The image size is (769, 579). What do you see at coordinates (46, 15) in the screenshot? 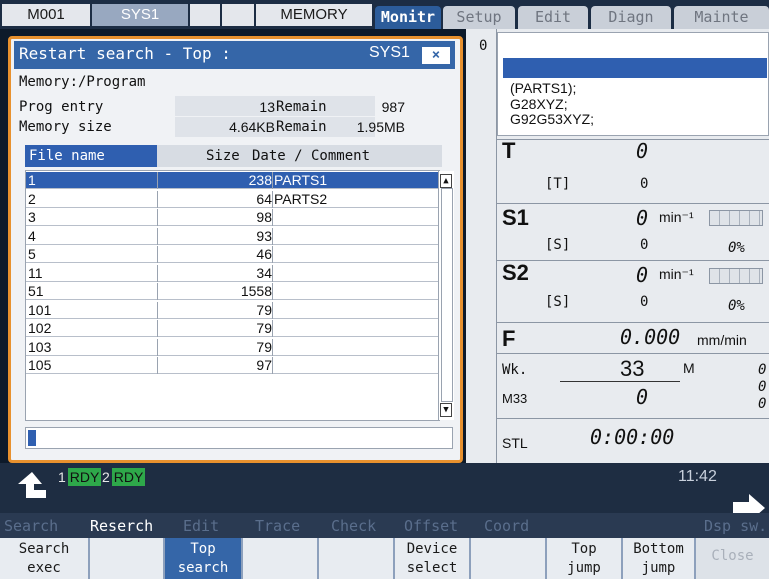
I see `program-number: M001` at bounding box center [46, 15].